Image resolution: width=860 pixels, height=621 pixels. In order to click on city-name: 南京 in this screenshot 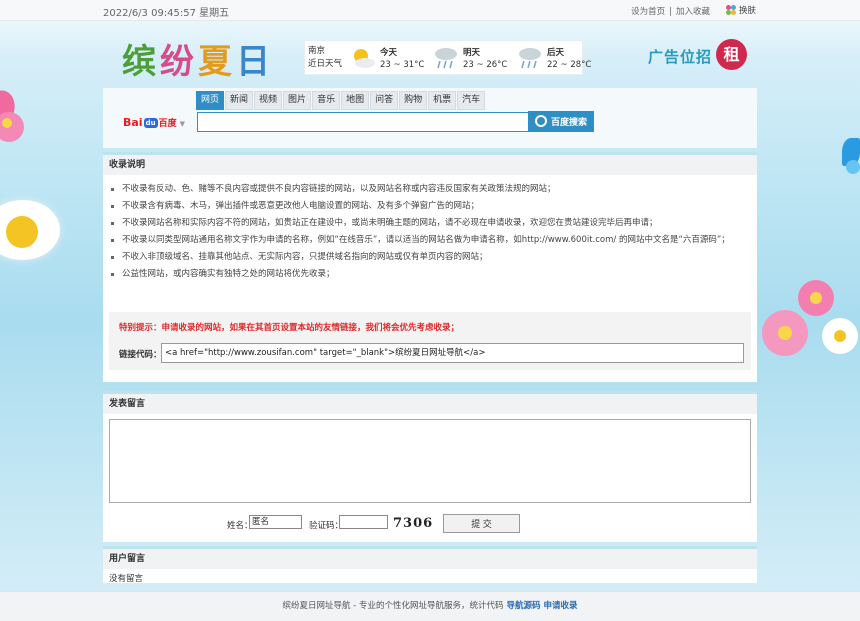, I will do `click(317, 51)`.